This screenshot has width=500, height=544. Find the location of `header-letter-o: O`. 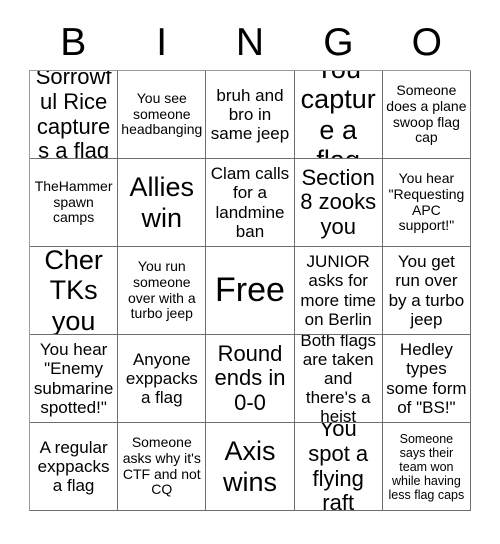

header-letter-o: O is located at coordinates (426, 42).